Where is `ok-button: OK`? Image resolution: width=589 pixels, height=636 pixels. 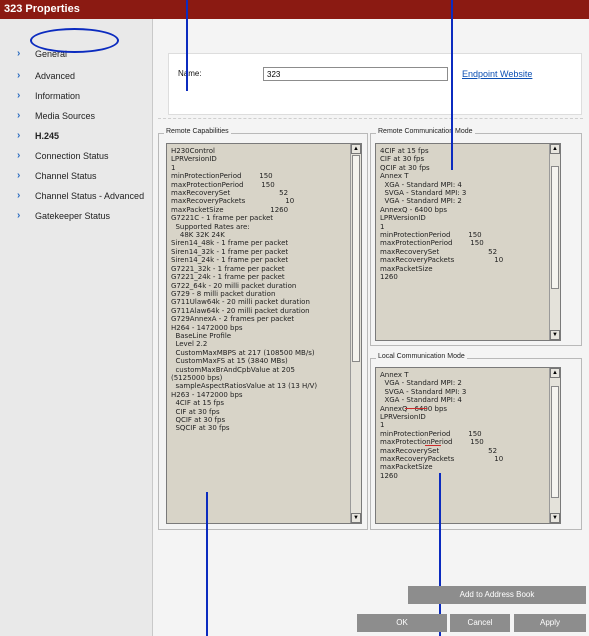 ok-button: OK is located at coordinates (402, 623).